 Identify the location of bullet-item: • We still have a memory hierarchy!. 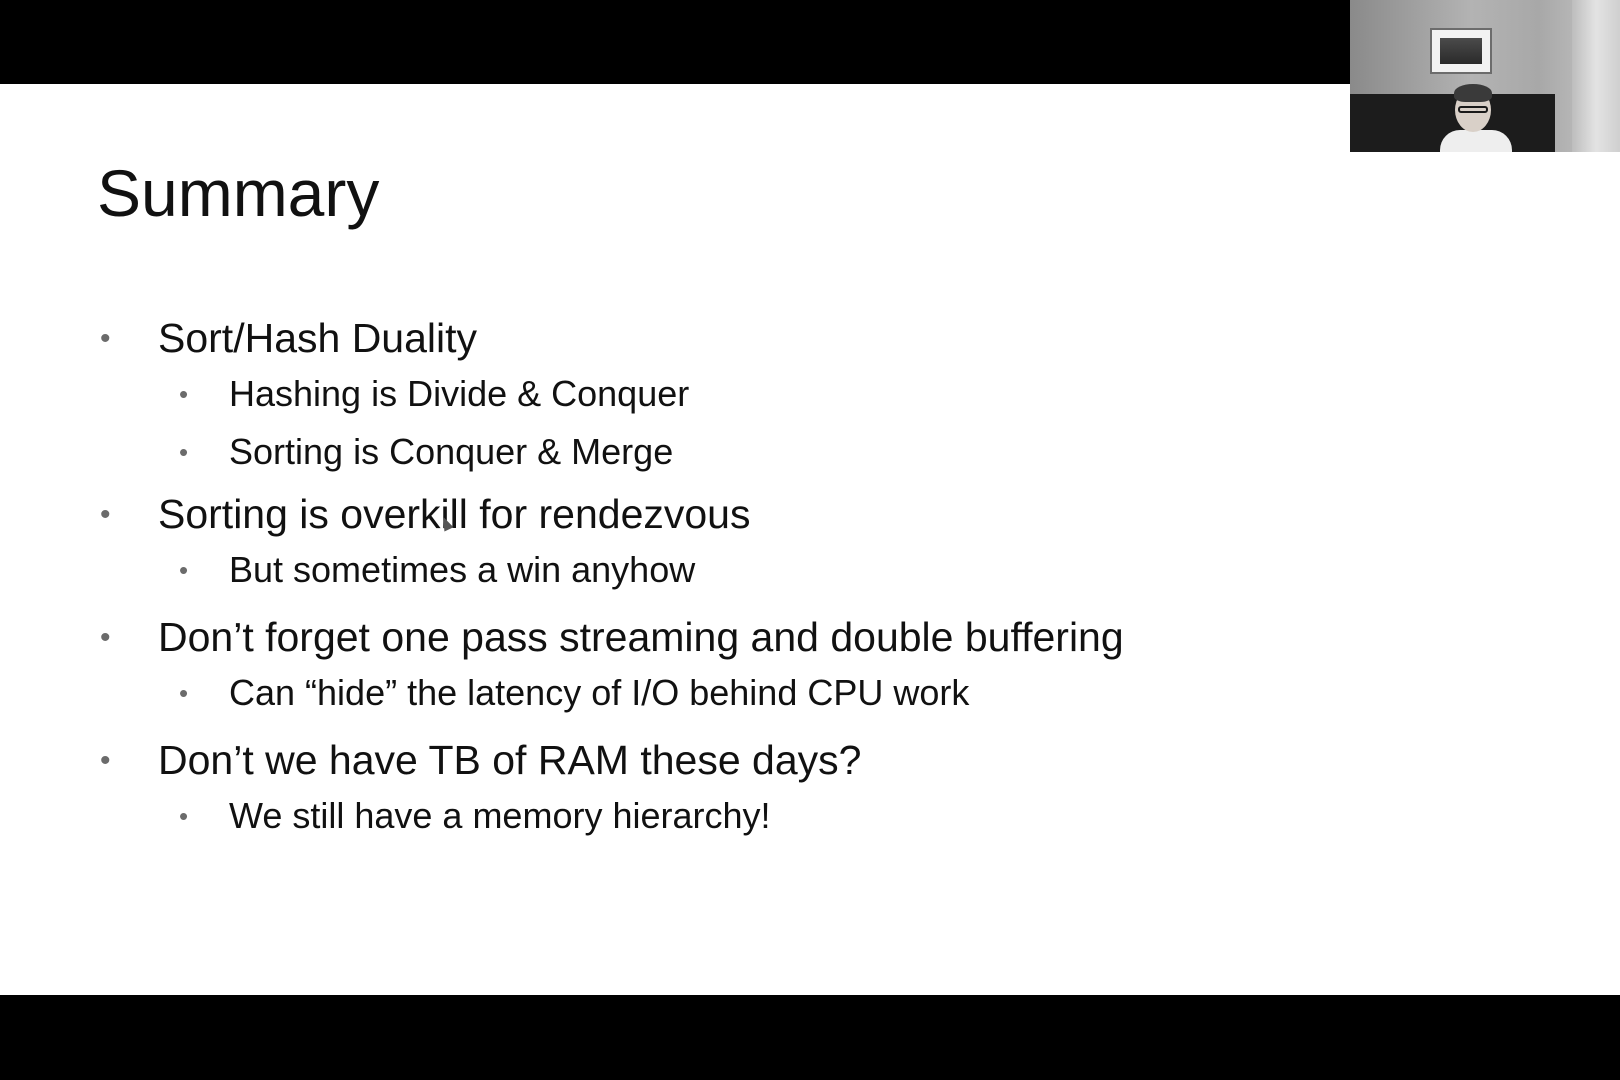
(475, 815).